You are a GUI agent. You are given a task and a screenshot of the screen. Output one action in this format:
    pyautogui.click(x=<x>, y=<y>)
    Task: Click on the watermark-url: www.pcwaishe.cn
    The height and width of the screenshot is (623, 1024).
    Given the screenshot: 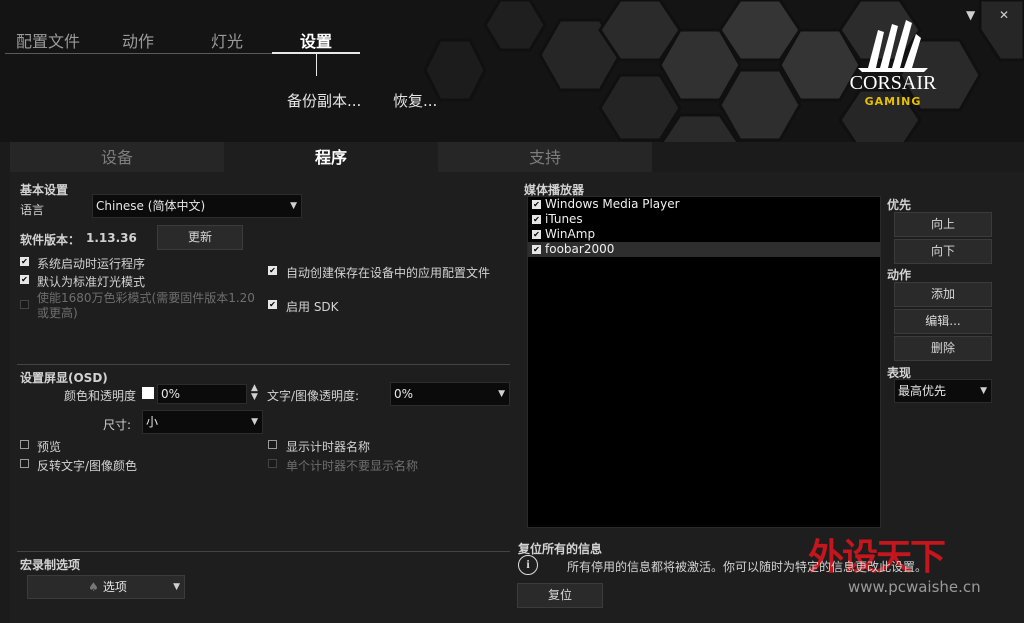 What is the action you would take?
    pyautogui.click(x=914, y=587)
    